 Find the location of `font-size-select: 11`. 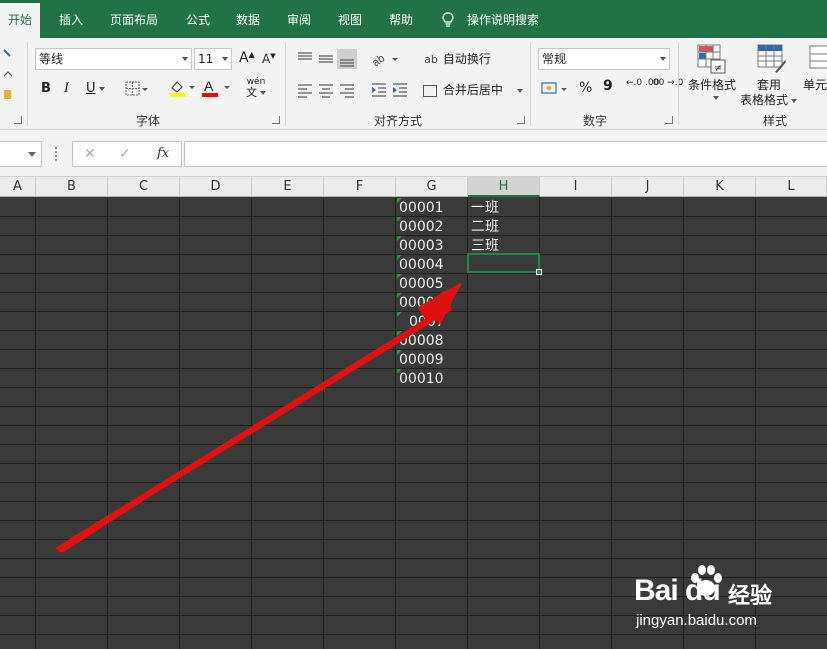

font-size-select: 11 is located at coordinates (213, 59).